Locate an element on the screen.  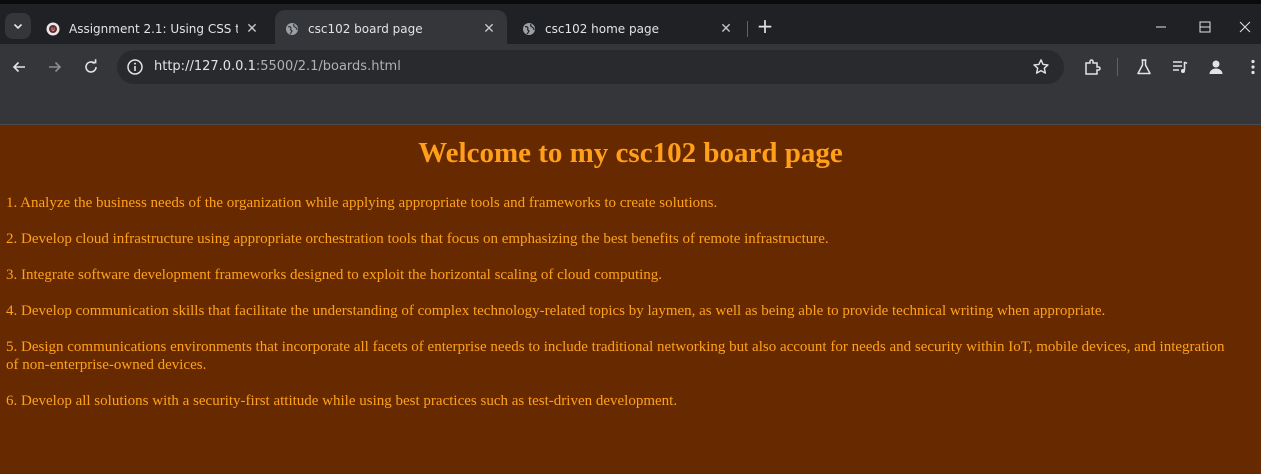
tab-divider is located at coordinates (747, 29).